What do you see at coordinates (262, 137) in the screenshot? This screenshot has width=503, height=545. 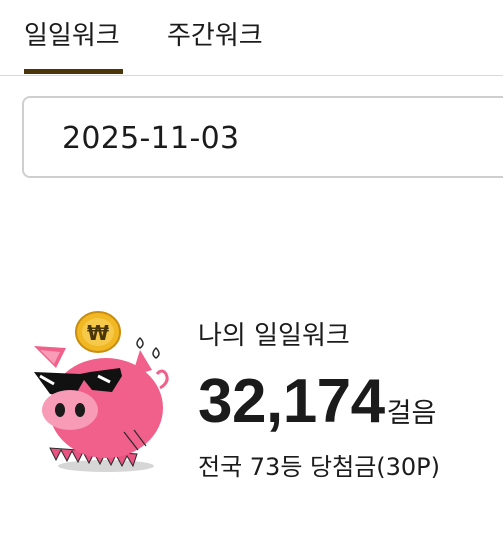 I see `date-selector: 2025-11-03` at bounding box center [262, 137].